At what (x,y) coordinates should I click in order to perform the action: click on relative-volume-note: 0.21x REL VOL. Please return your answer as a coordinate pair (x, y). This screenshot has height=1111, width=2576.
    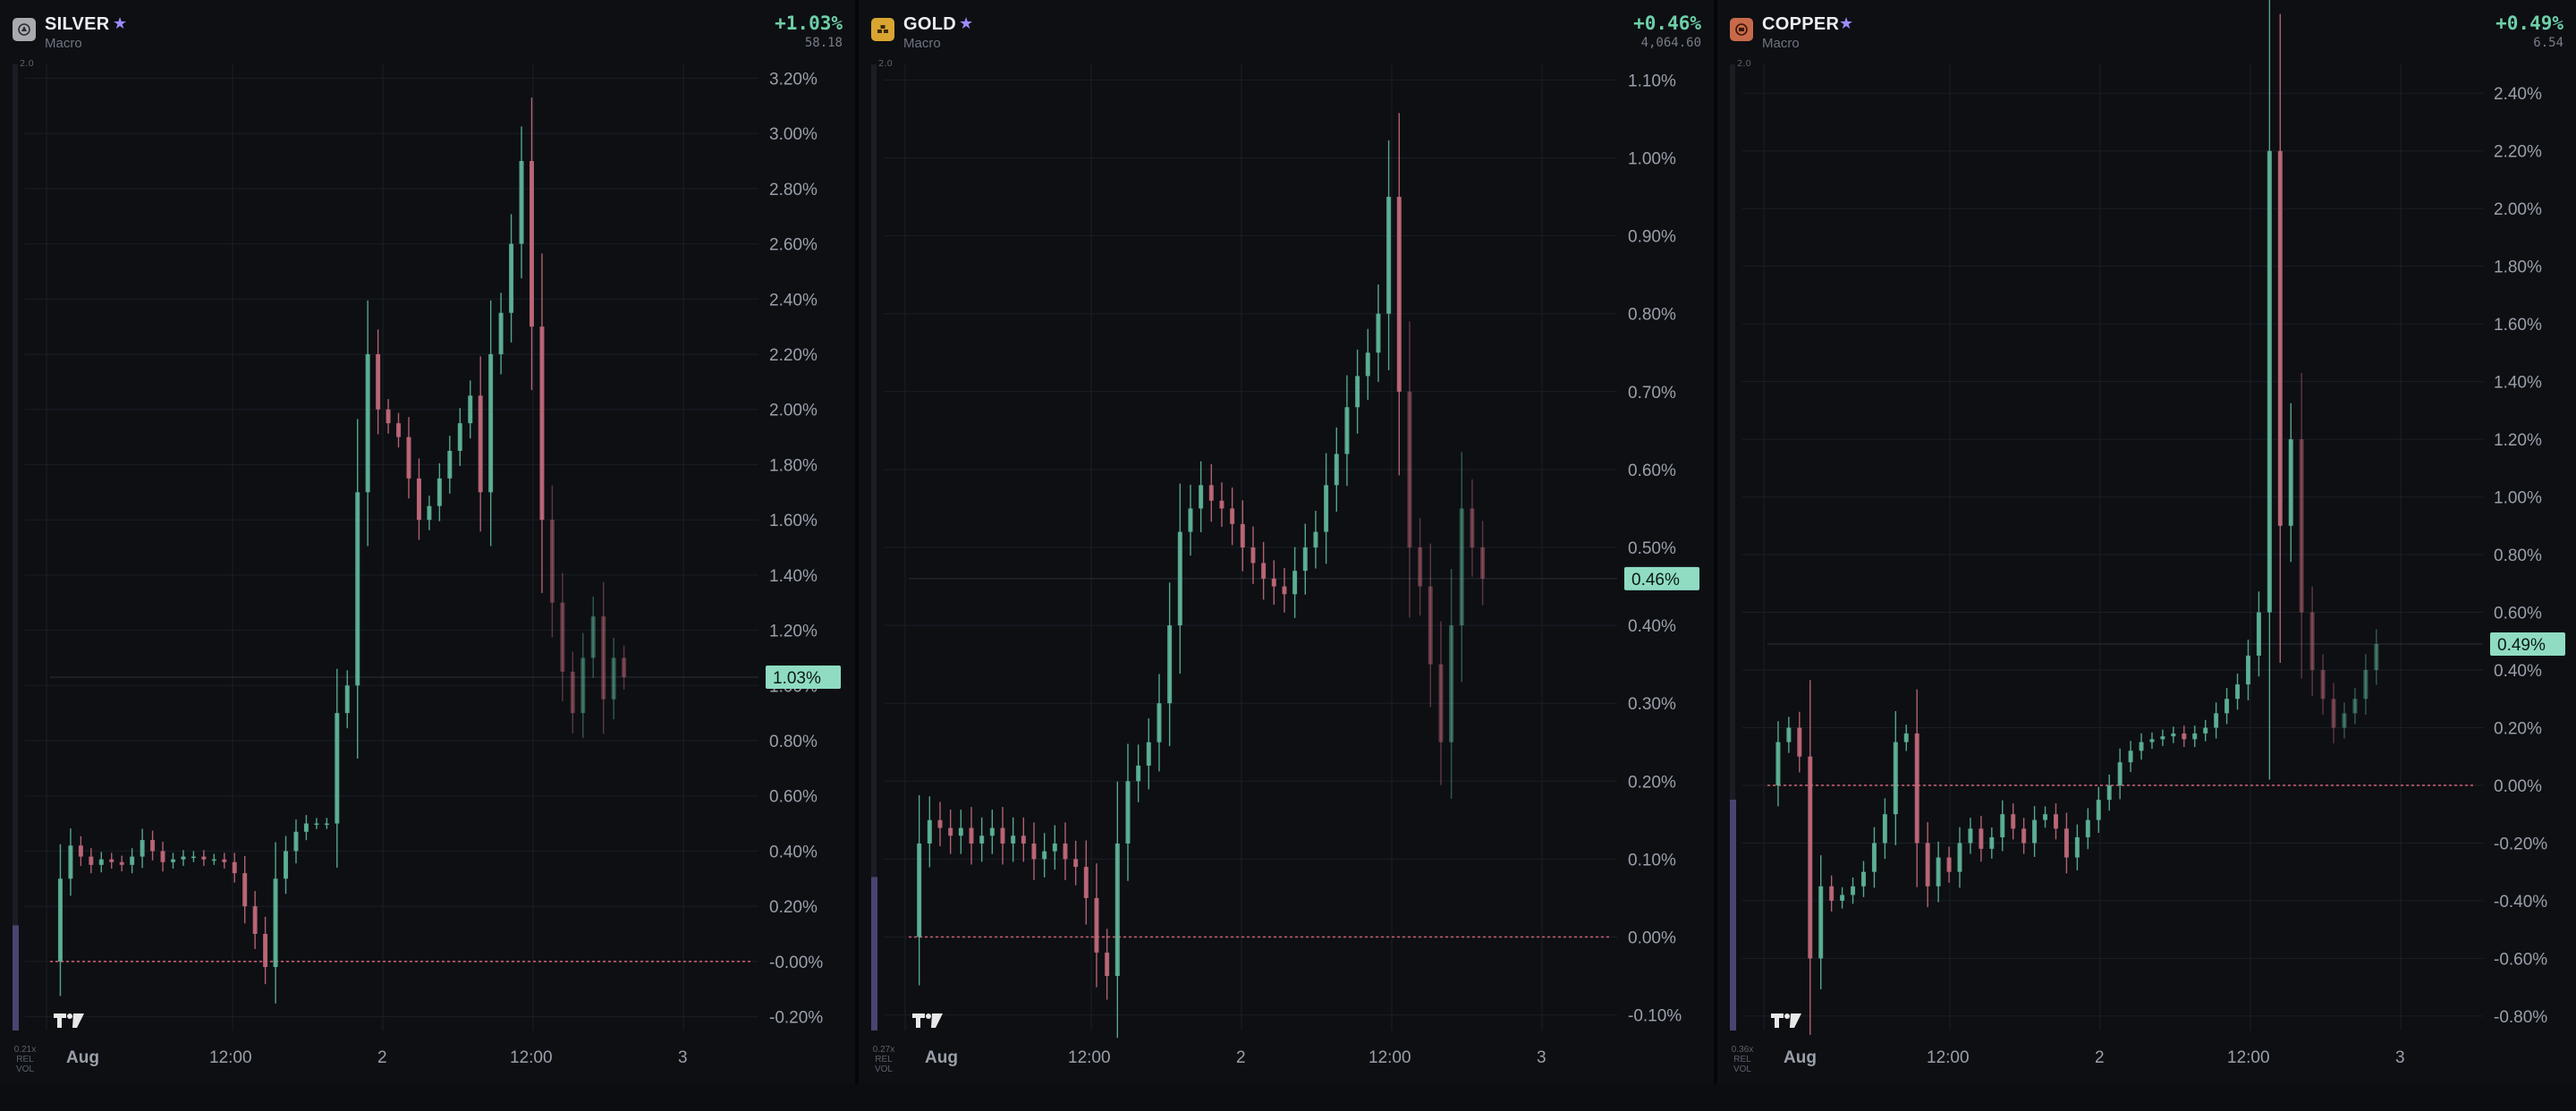
    Looking at the image, I should click on (25, 1059).